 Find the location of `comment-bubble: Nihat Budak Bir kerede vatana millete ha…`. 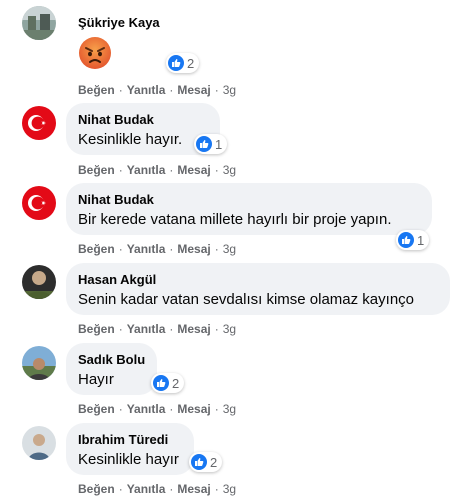

comment-bubble: Nihat Budak Bir kerede vatana millete ha… is located at coordinates (249, 209).